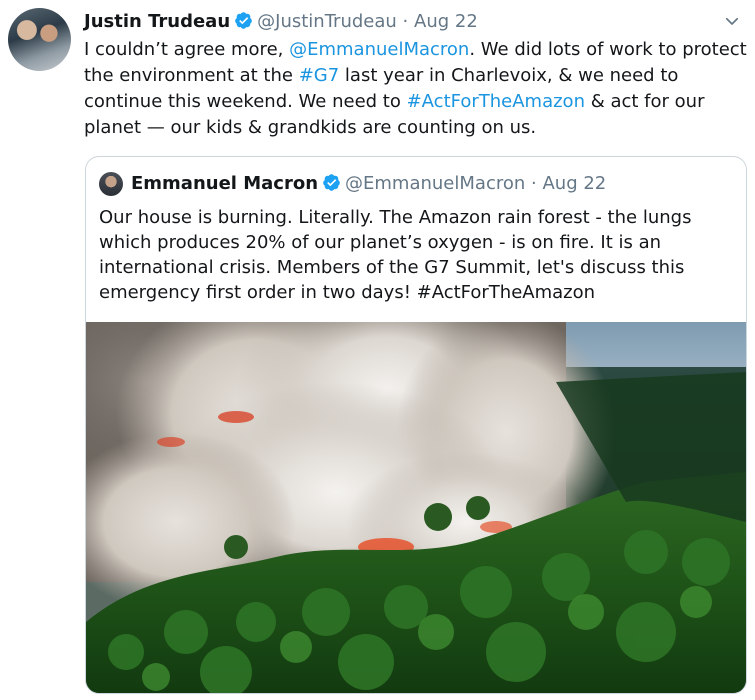  Describe the element at coordinates (435, 183) in the screenshot. I see `quoted-author-handle: @EmmanuelMacron` at that location.